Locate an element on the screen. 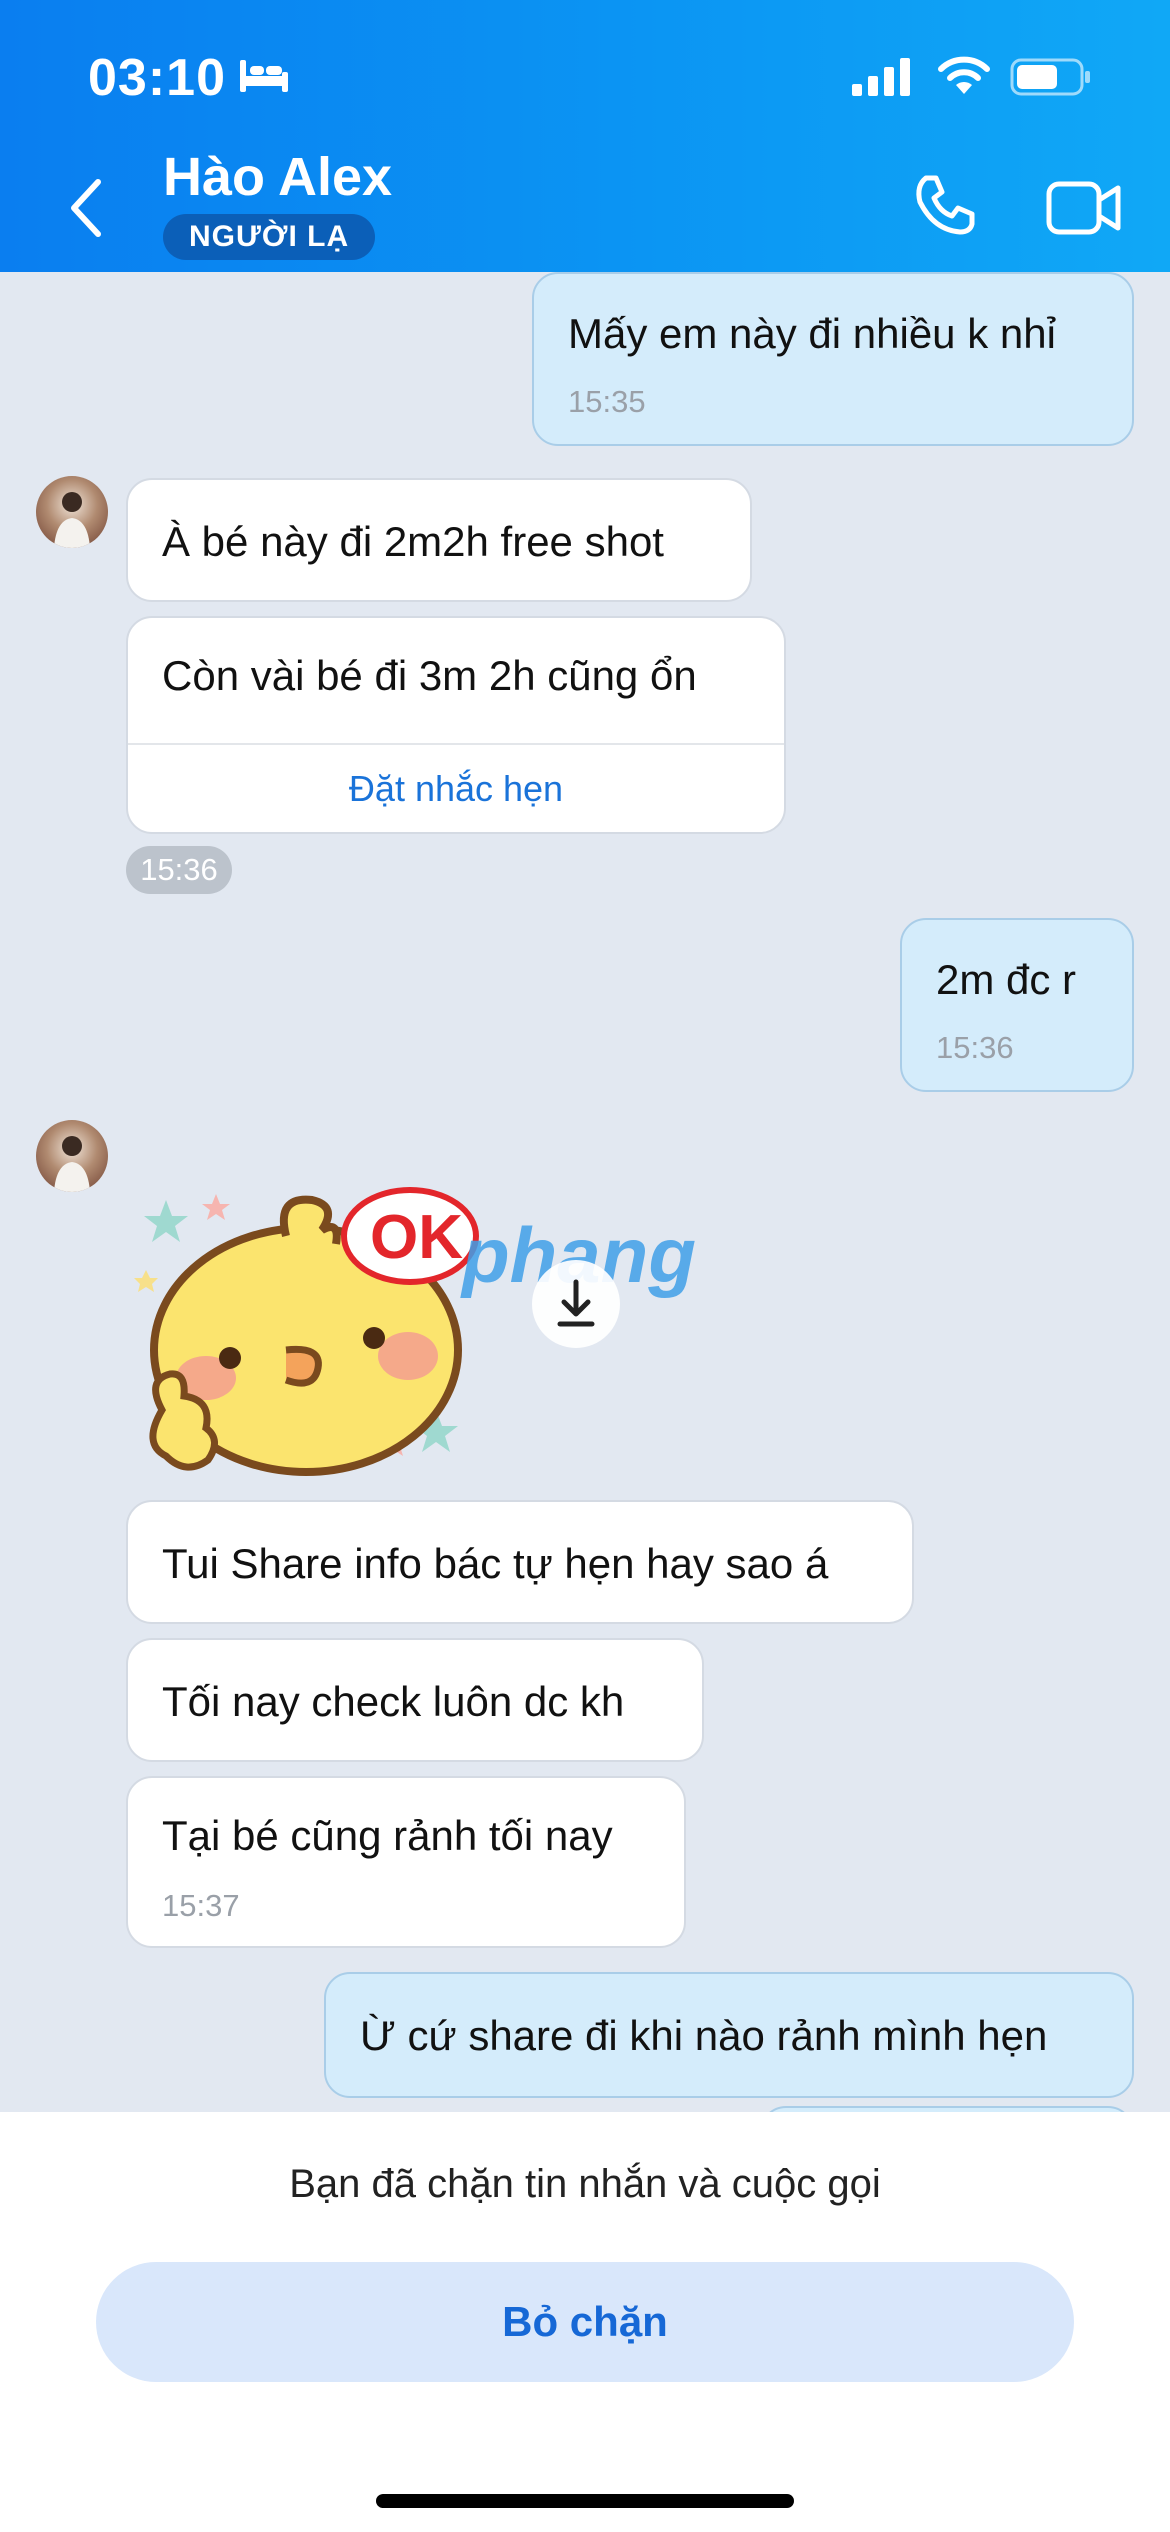 This screenshot has width=1170, height=2532. battery-icon is located at coordinates (1050, 77).